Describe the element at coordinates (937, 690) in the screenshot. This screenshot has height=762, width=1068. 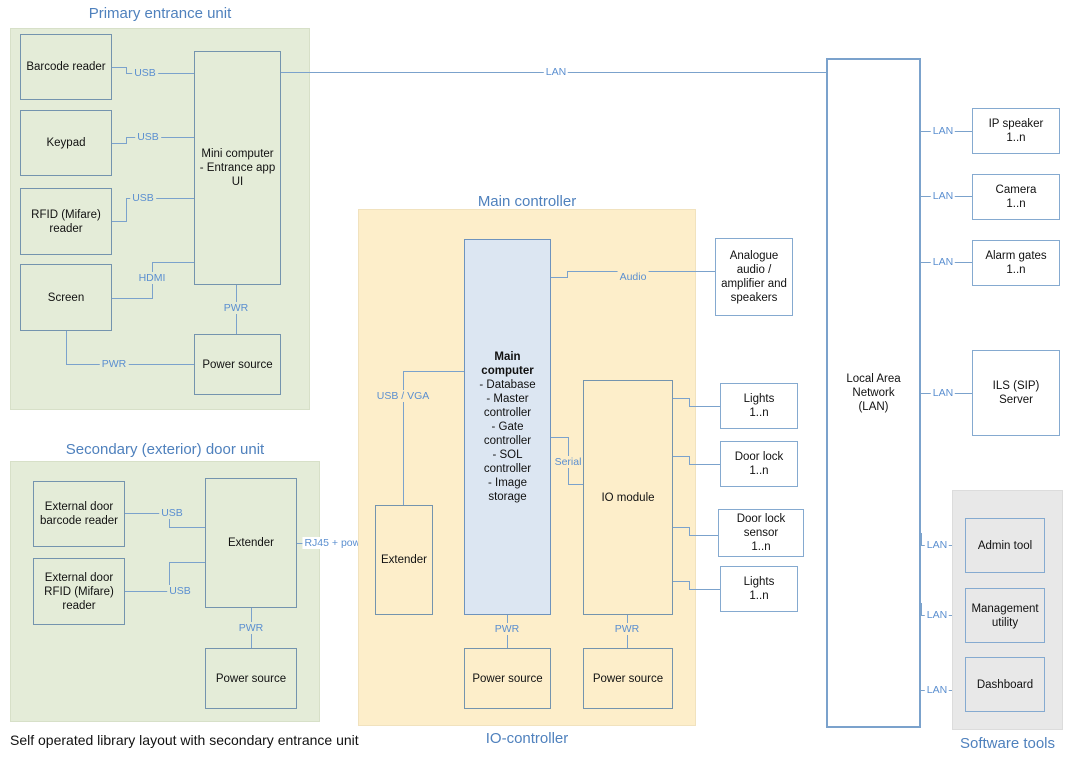
I see `edge-label-lan-dashboard: LAN` at that location.